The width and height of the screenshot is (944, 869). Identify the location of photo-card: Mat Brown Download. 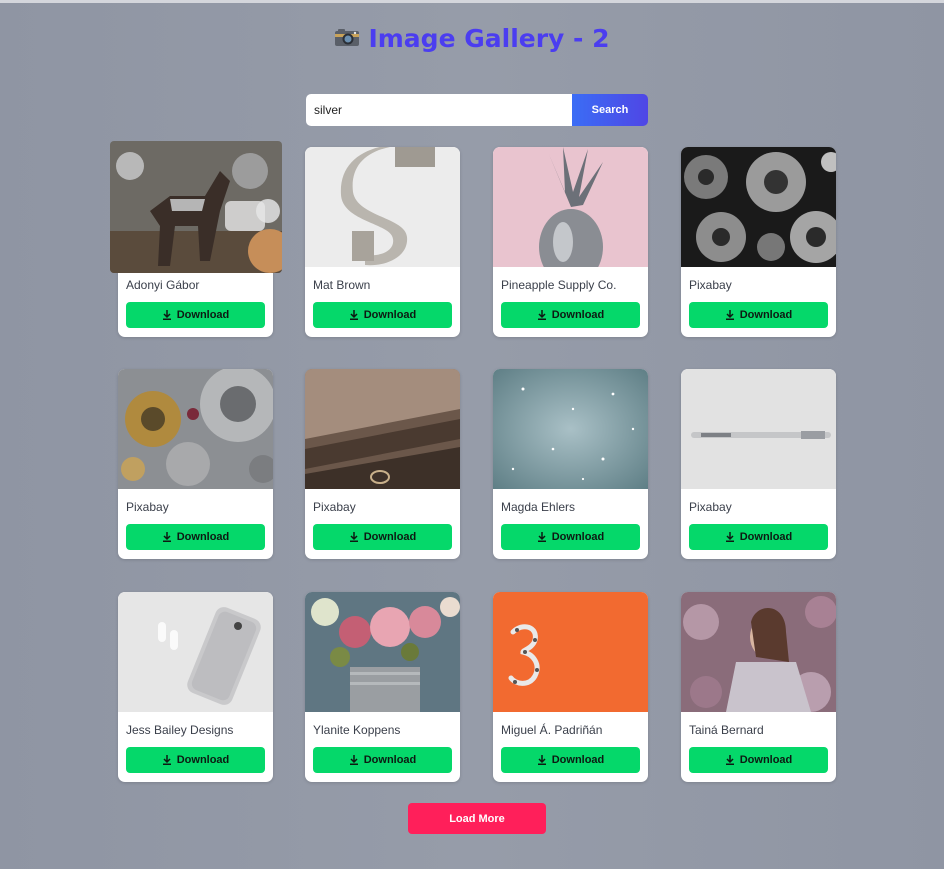
(382, 242).